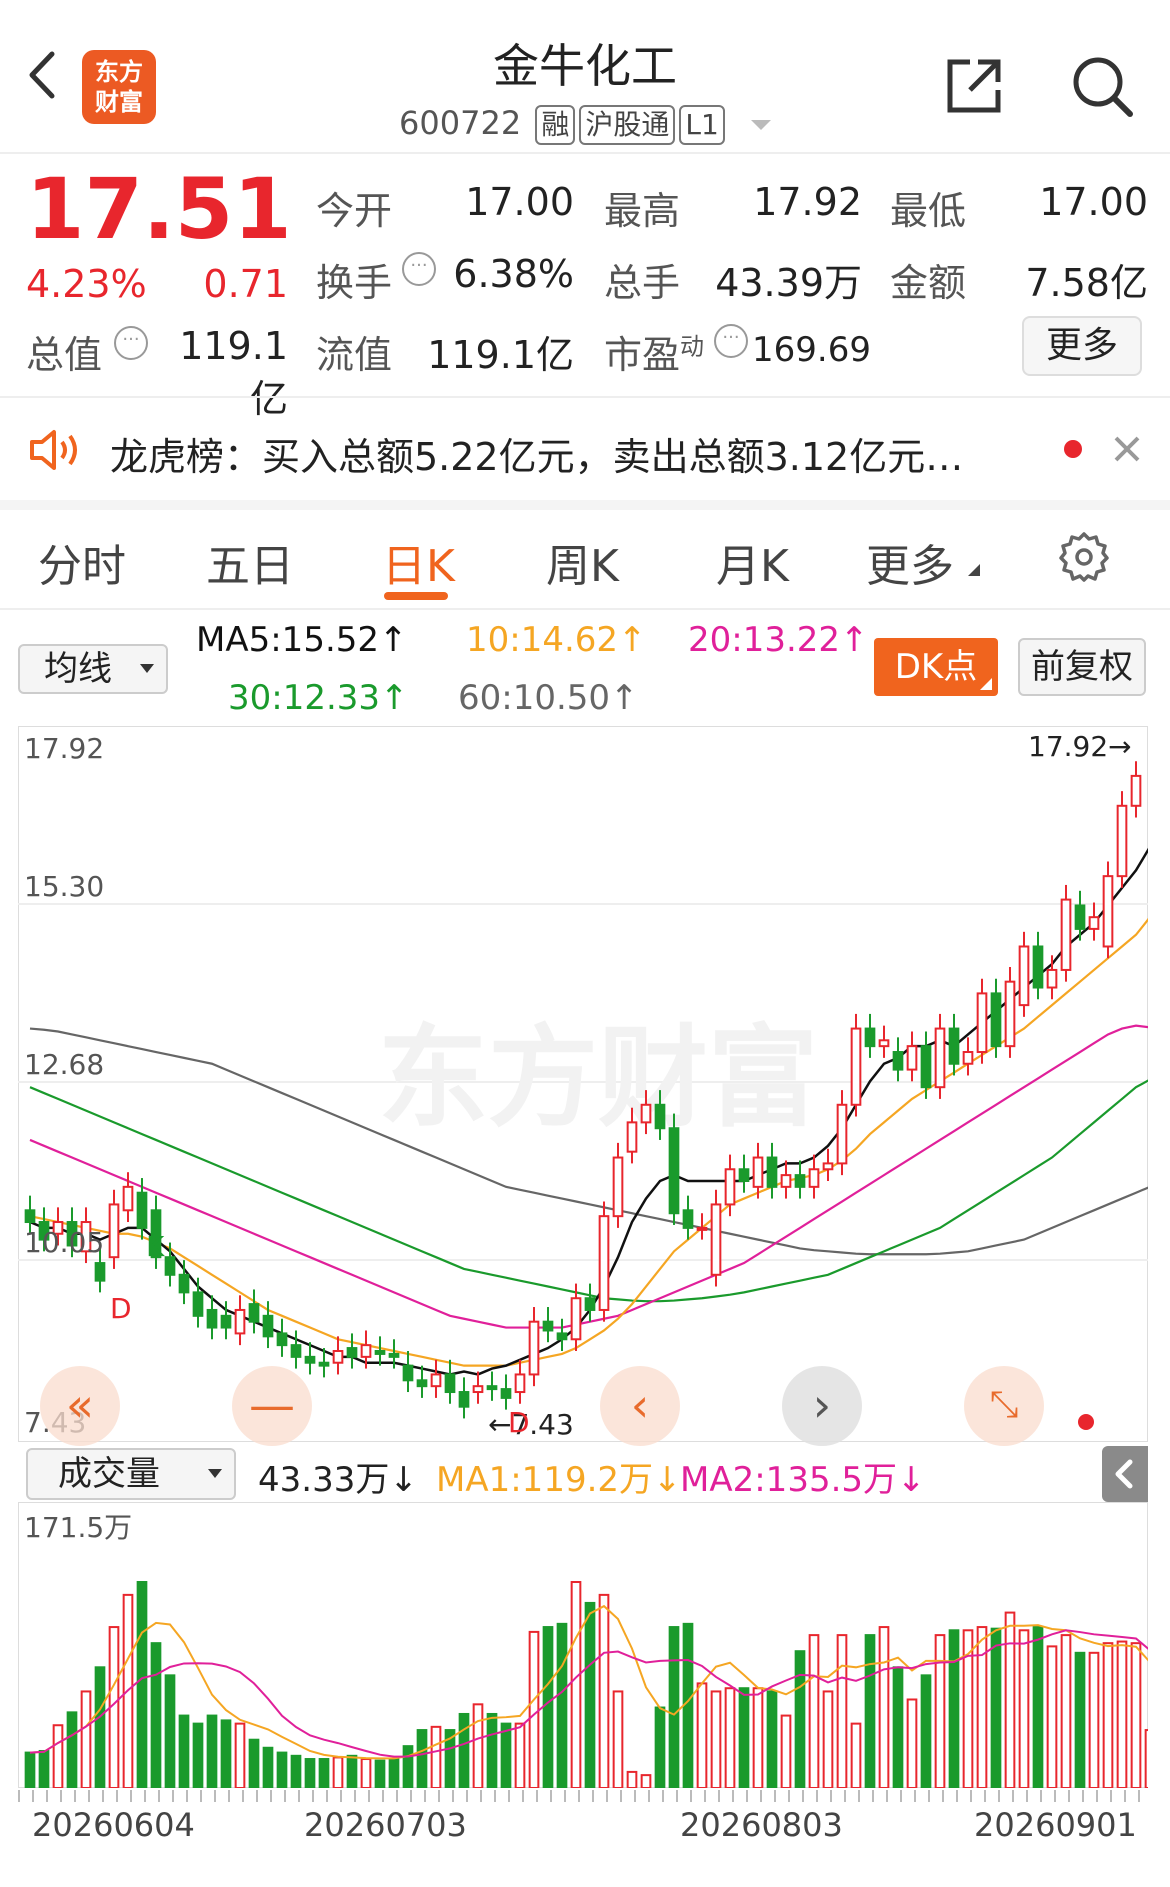  Describe the element at coordinates (1082, 346) in the screenshot. I see `more-button: 更多` at that location.